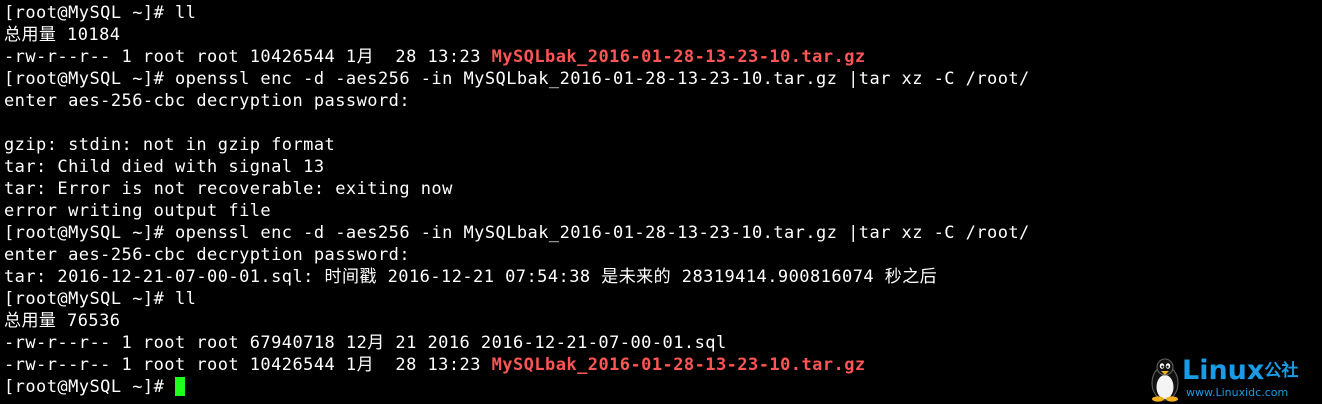  I want to click on watermark-brand: Linux公社, so click(1240, 371).